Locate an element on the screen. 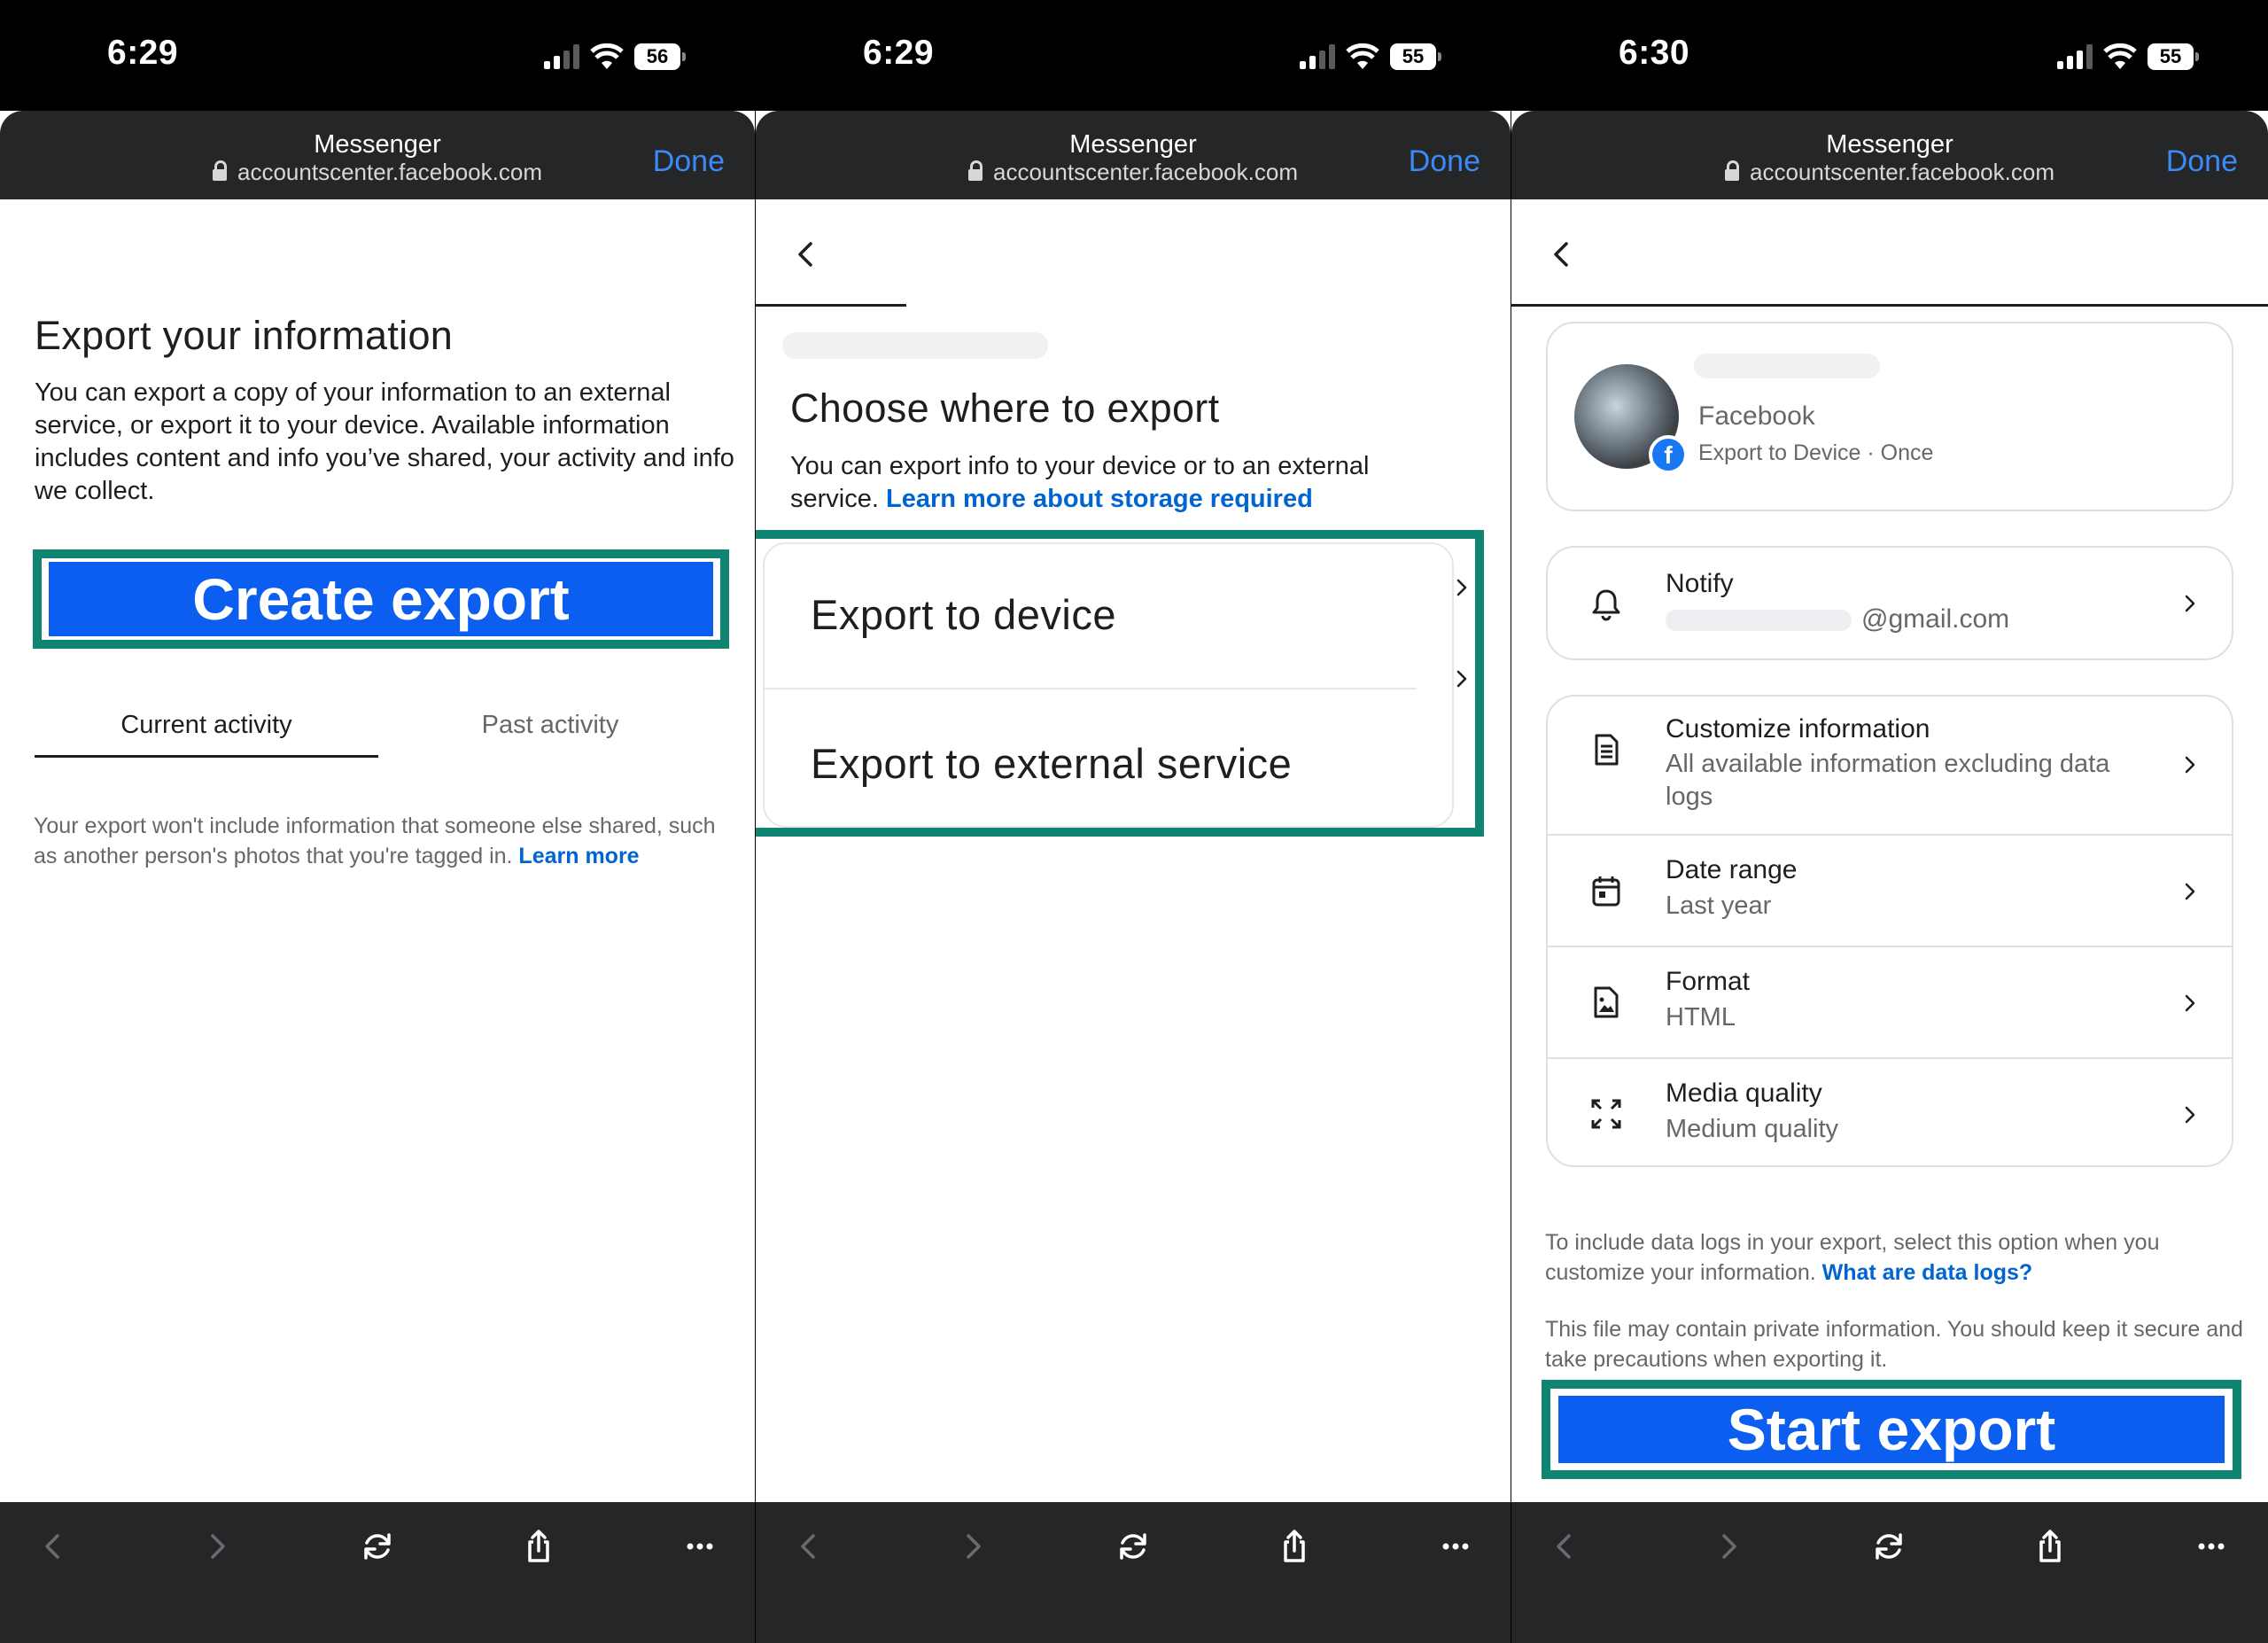 This screenshot has height=1643, width=2268. setting-value: HTML is located at coordinates (1701, 1017).